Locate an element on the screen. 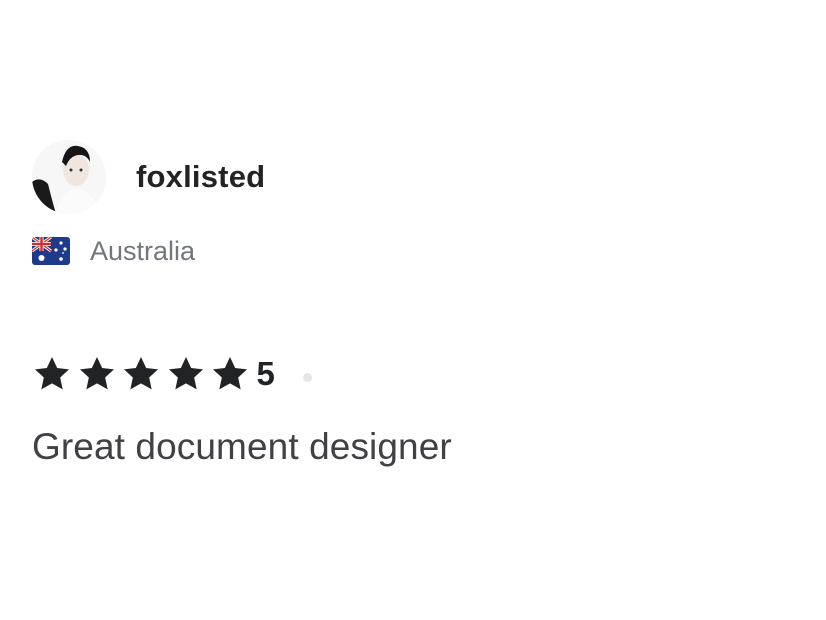 The width and height of the screenshot is (826, 620). rating-value: 5 is located at coordinates (265, 373).